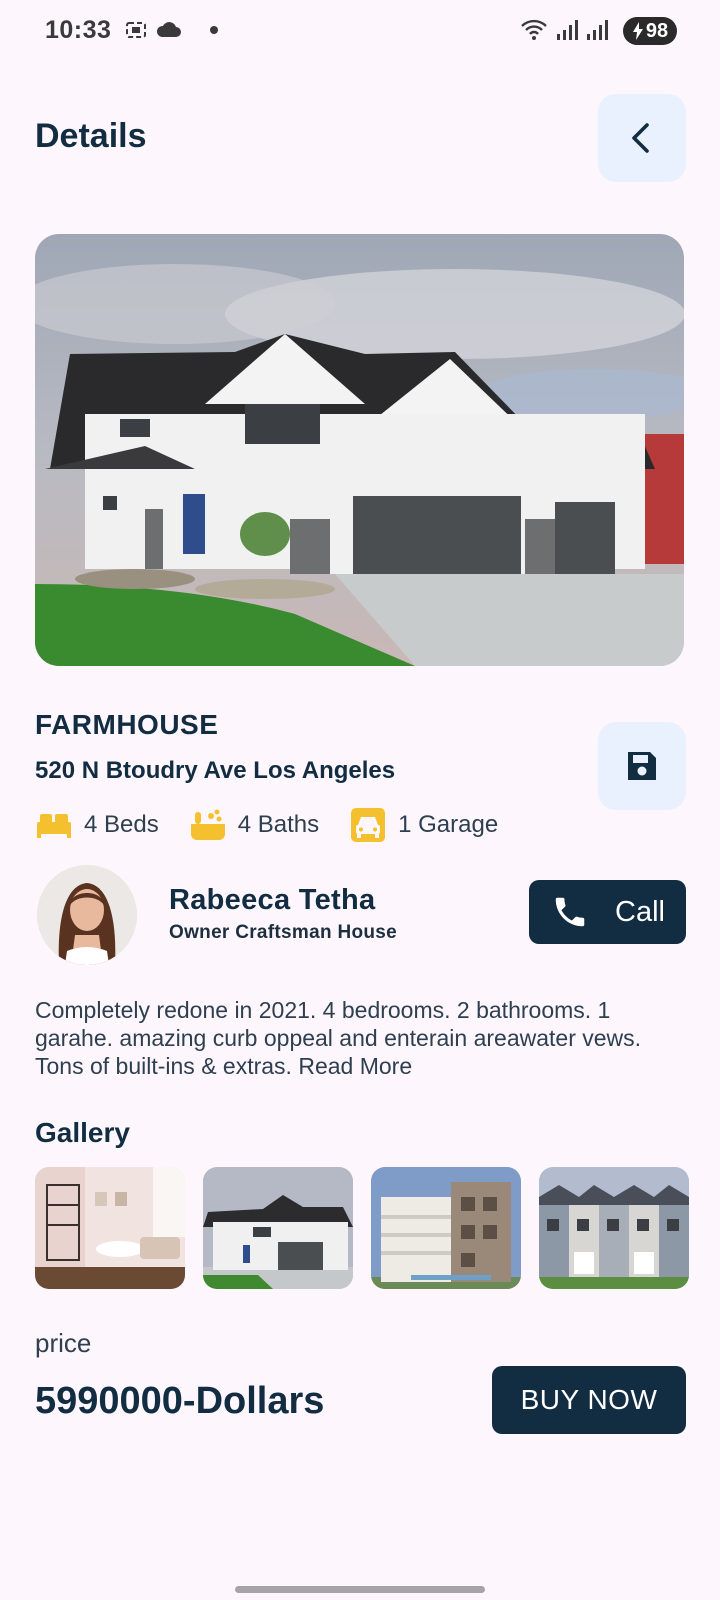  Describe the element at coordinates (640, 911) in the screenshot. I see `call-button-label: Call` at that location.